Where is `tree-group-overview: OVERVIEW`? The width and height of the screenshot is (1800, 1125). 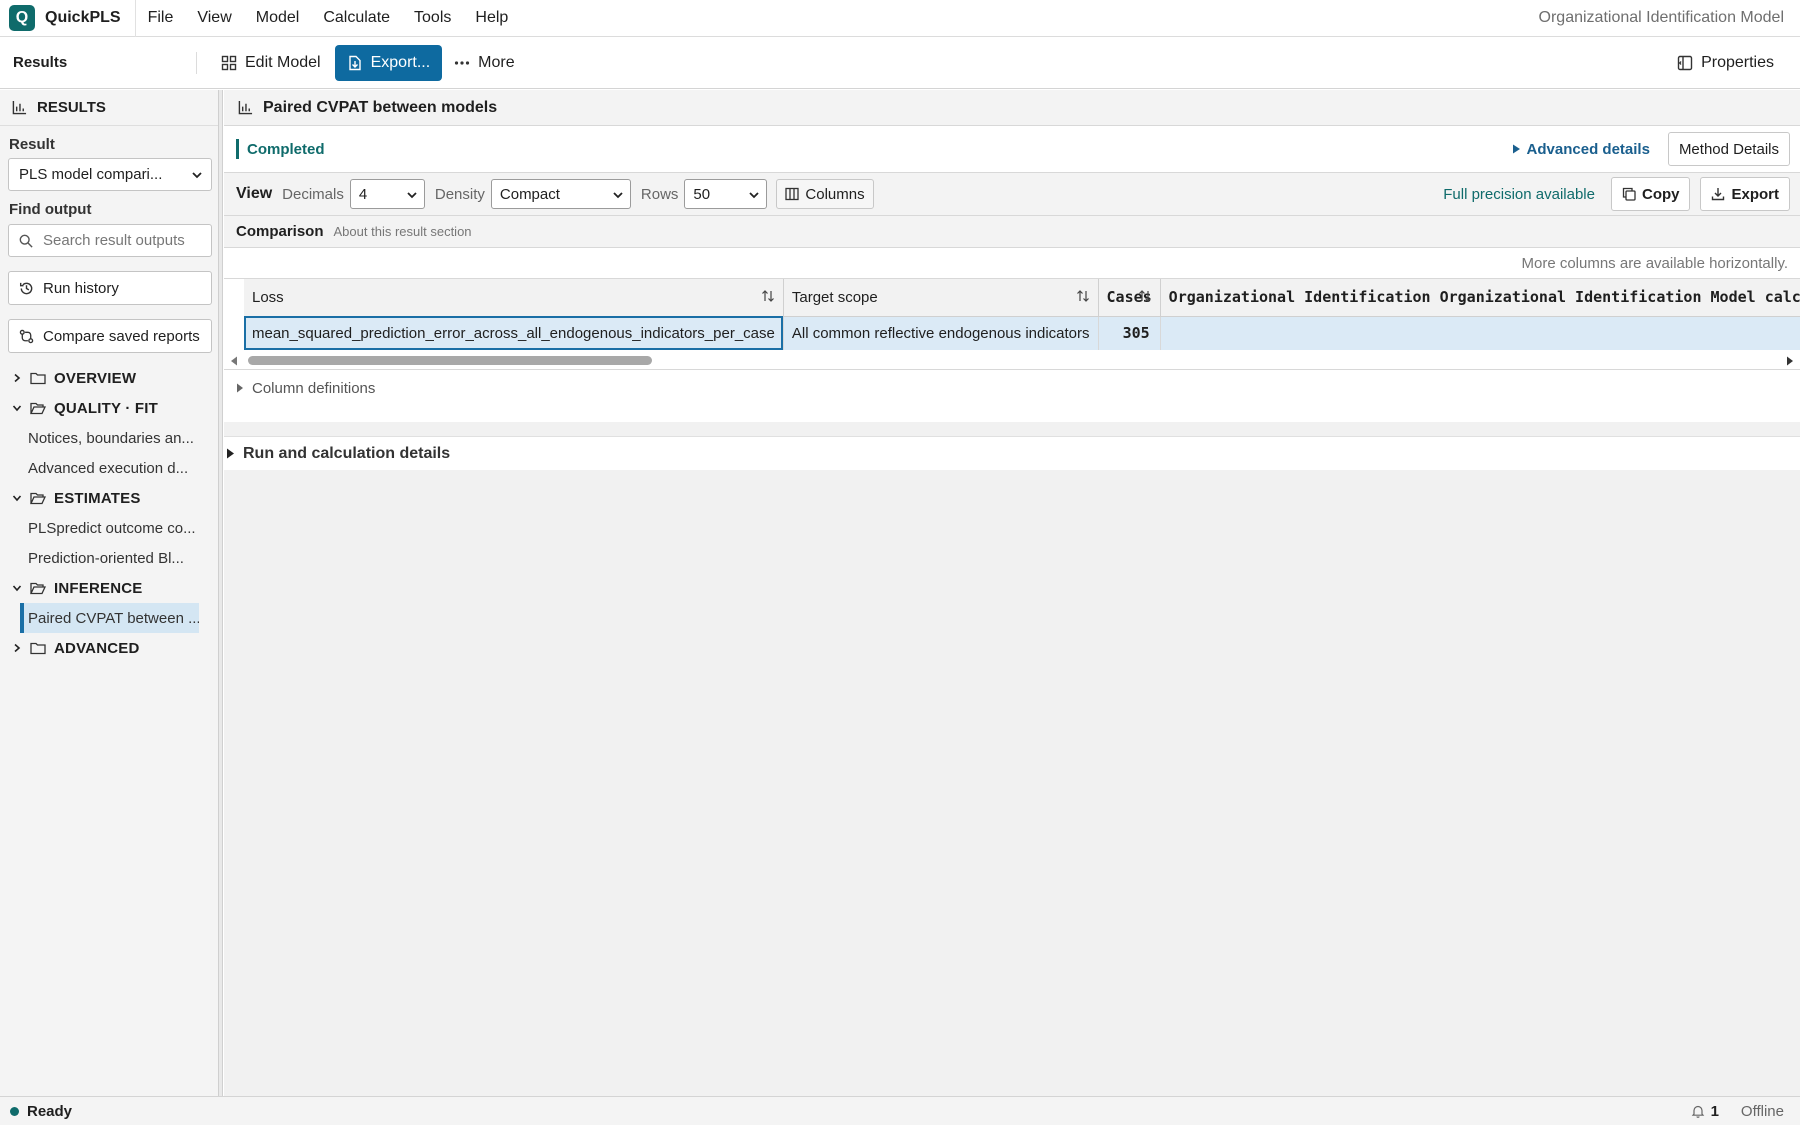 tree-group-overview: OVERVIEW is located at coordinates (109, 378).